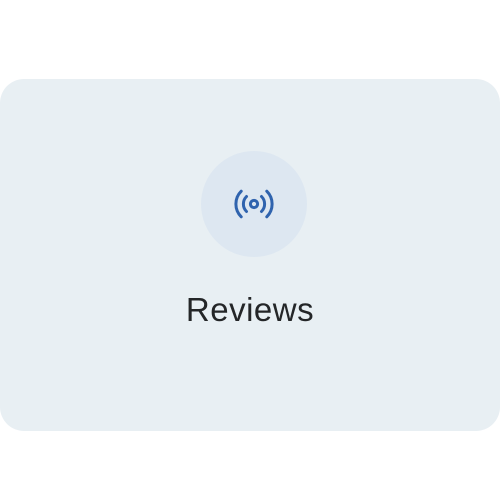  I want to click on broadcast-icon, so click(254, 204).